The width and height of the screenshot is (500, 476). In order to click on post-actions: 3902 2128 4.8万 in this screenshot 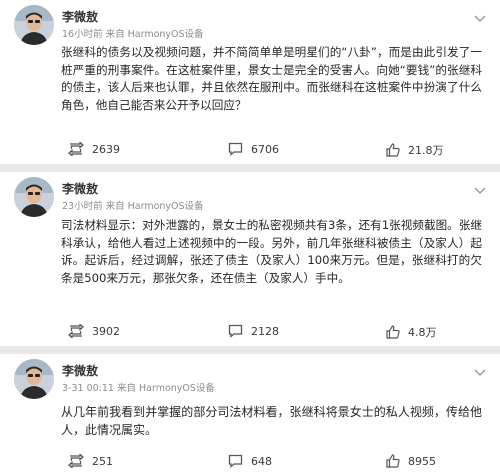, I will do `click(250, 331)`.